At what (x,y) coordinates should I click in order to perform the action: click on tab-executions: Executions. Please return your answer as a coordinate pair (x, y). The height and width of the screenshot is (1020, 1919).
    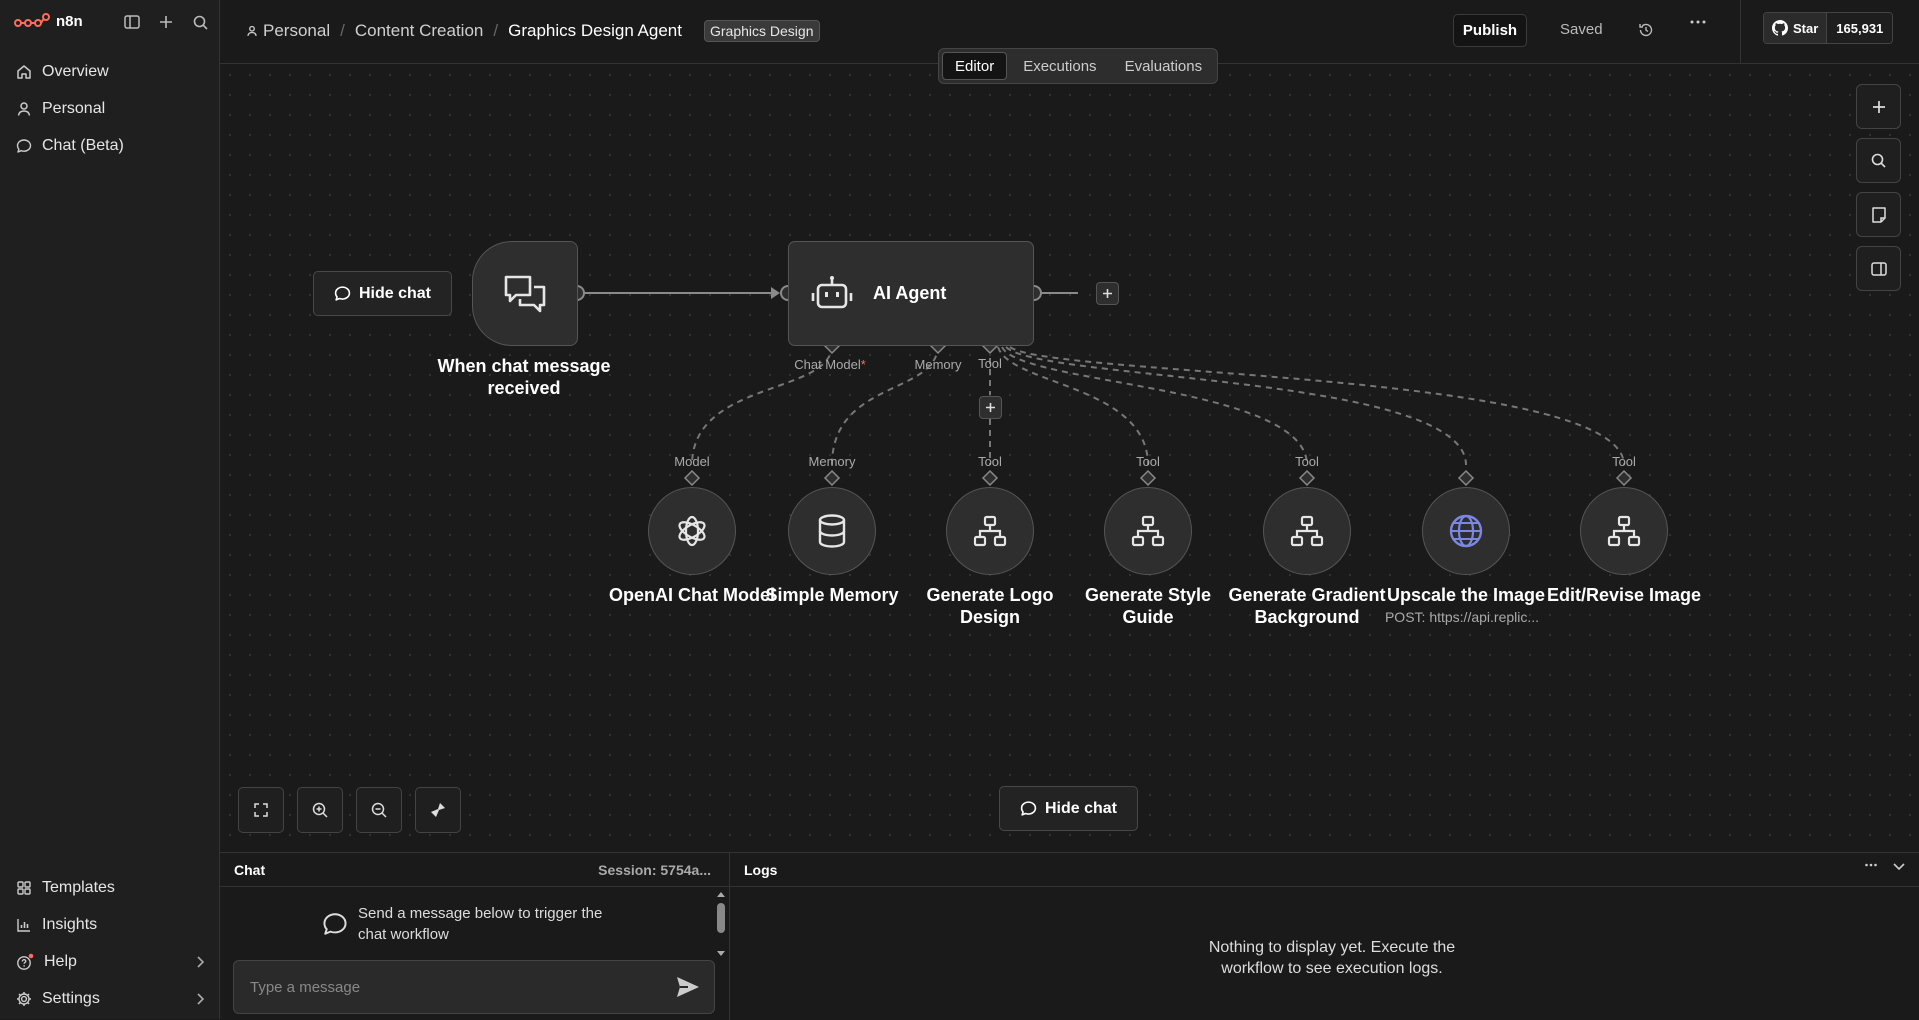
    Looking at the image, I should click on (1059, 66).